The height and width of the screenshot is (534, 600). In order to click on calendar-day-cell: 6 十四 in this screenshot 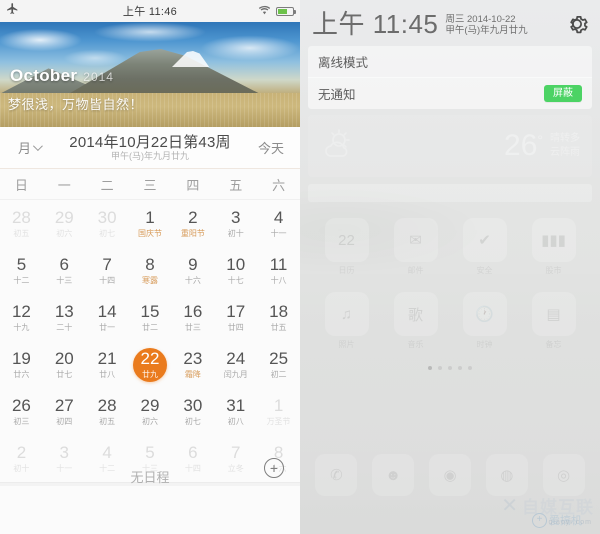, I will do `click(192, 458)`.